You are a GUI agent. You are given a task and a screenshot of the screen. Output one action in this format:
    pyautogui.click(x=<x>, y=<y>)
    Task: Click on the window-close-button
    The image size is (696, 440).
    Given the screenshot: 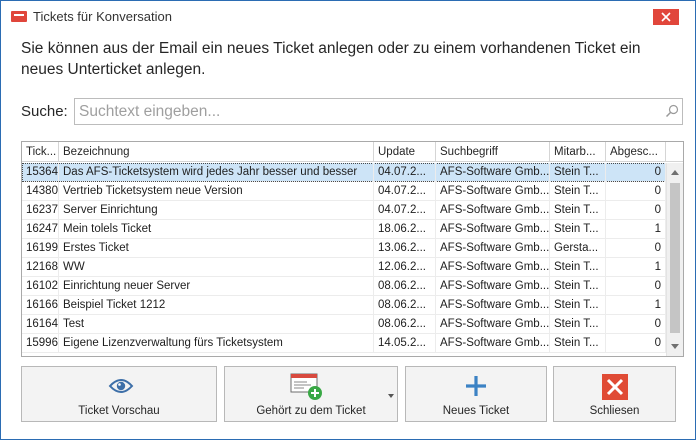 What is the action you would take?
    pyautogui.click(x=666, y=17)
    